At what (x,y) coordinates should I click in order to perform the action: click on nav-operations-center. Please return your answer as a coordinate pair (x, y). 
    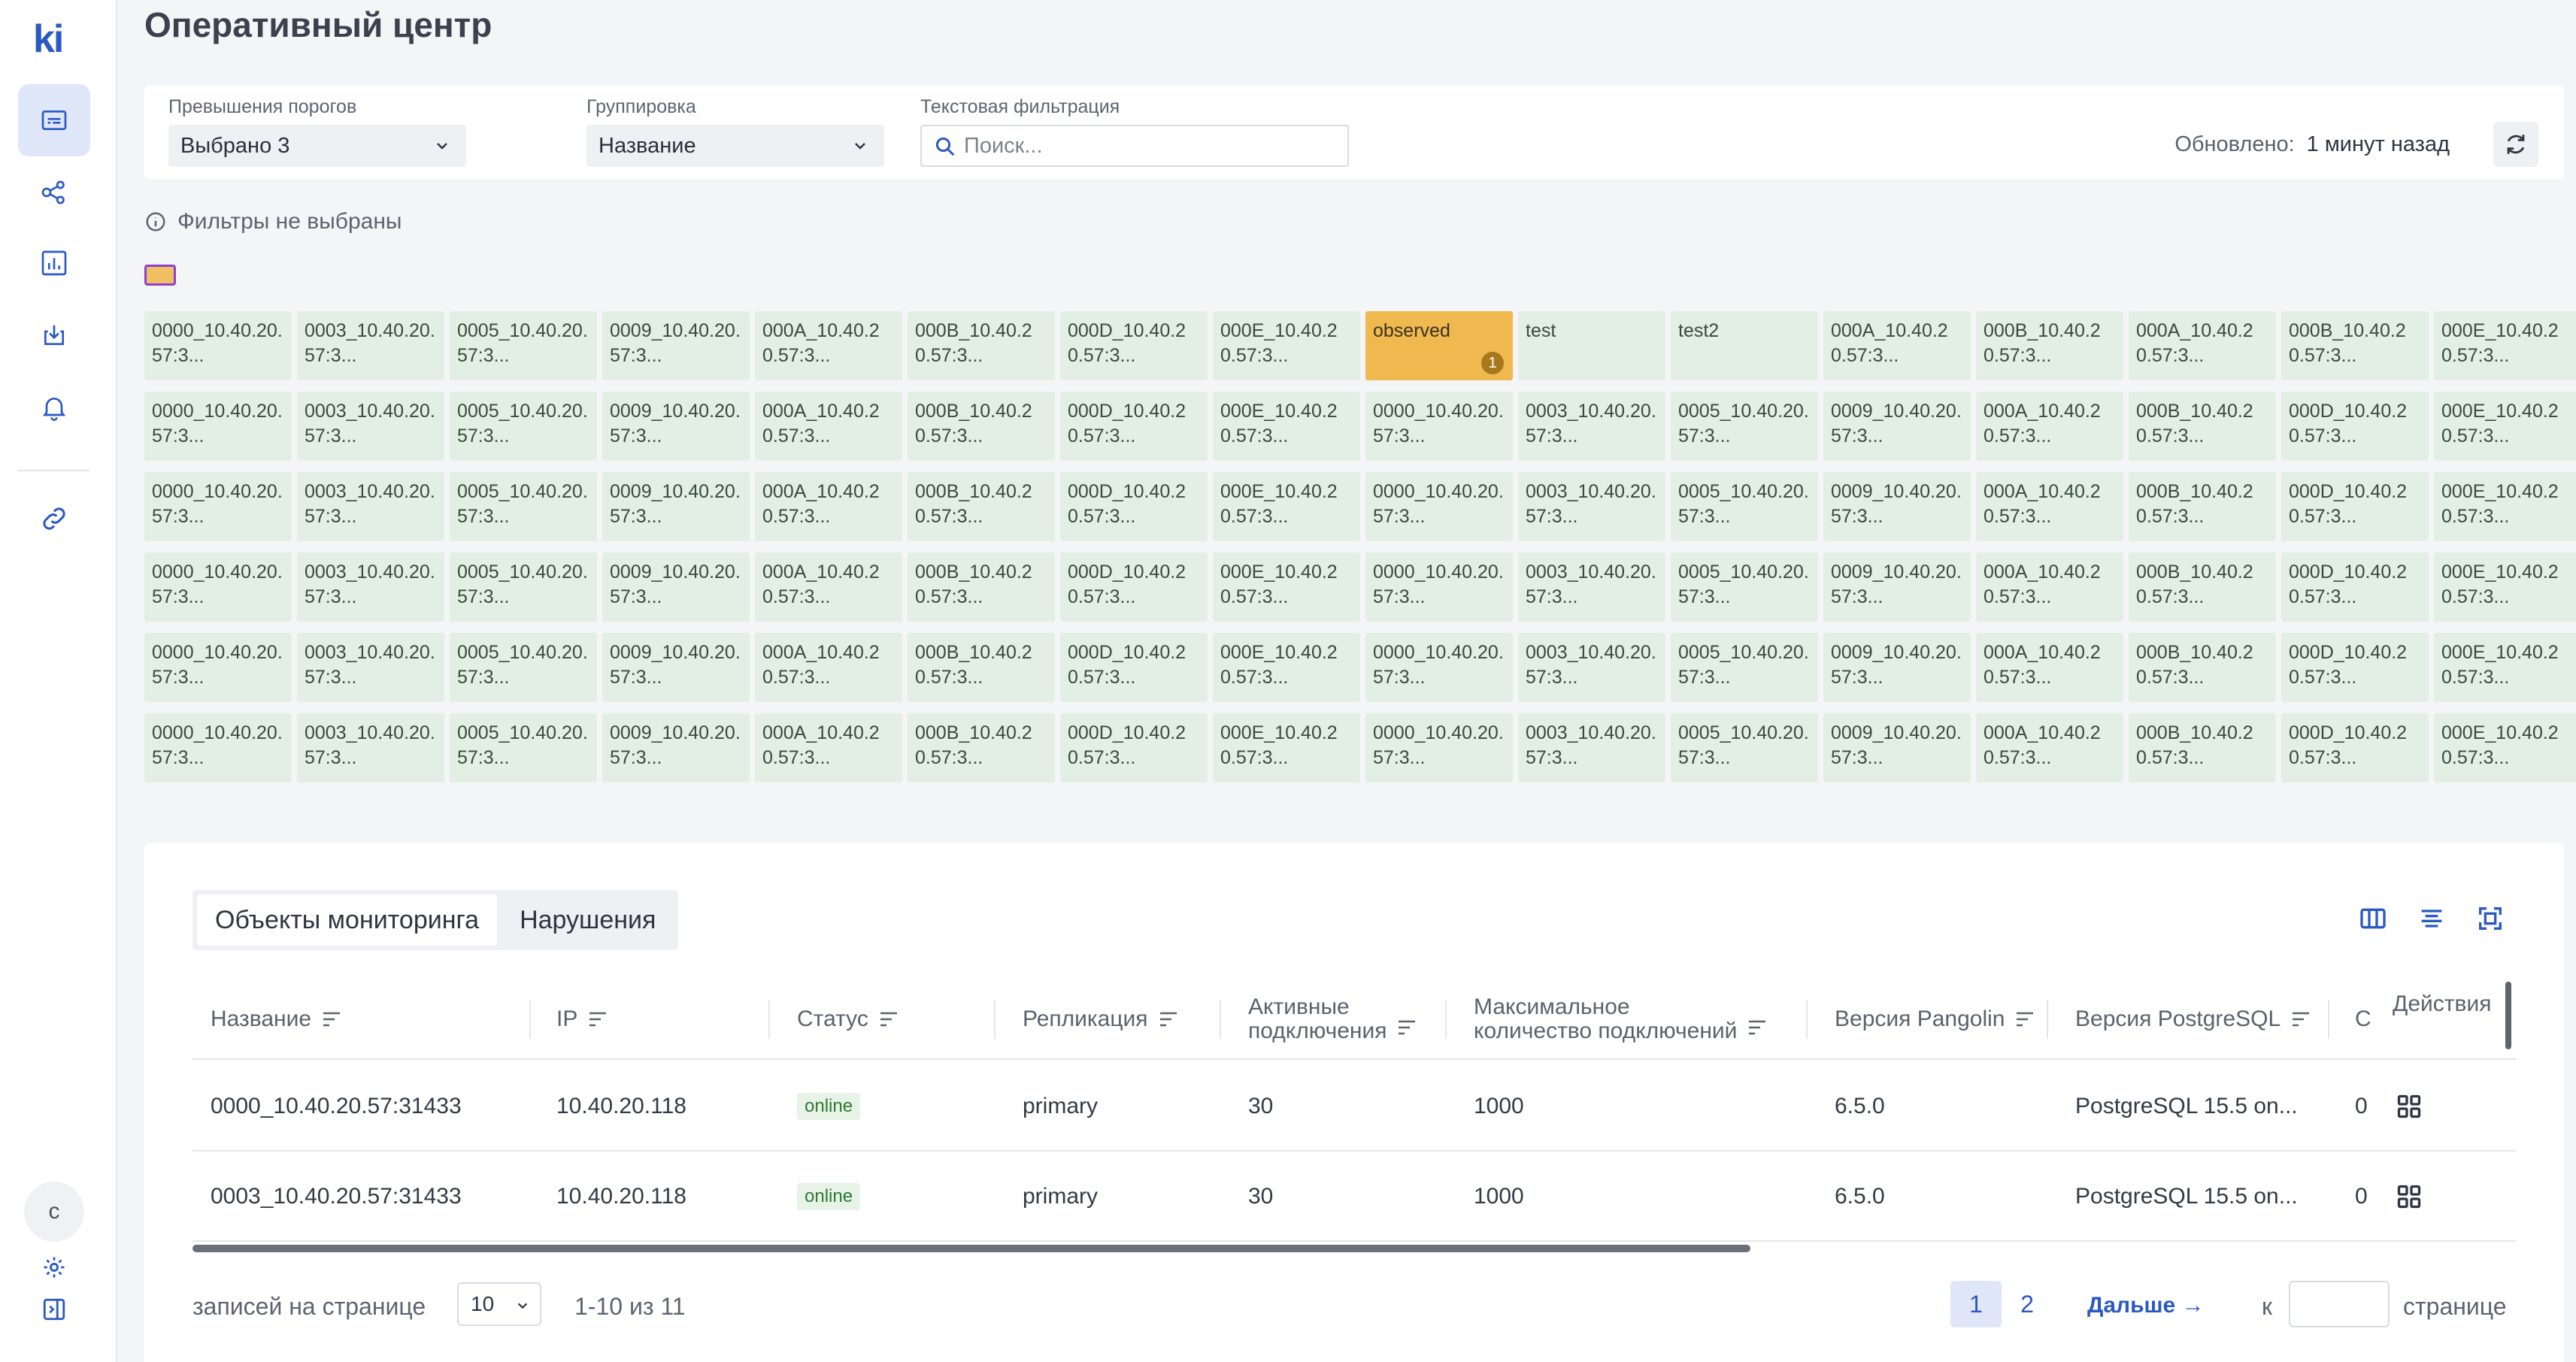
    Looking at the image, I should click on (54, 120).